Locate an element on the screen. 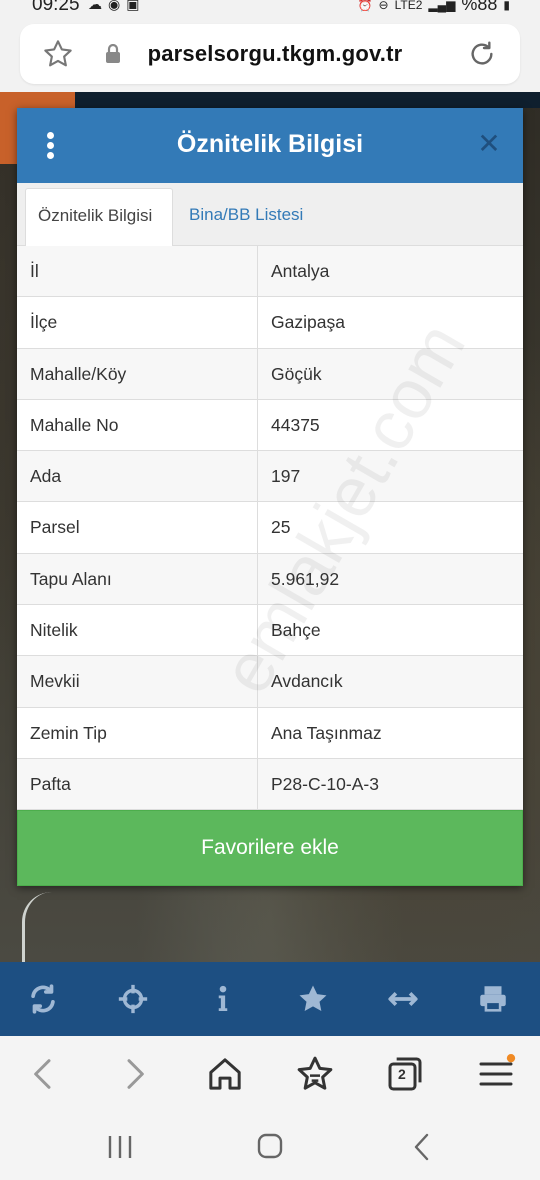 Image resolution: width=540 pixels, height=1180 pixels. network-label: LTE2 is located at coordinates (408, 6).